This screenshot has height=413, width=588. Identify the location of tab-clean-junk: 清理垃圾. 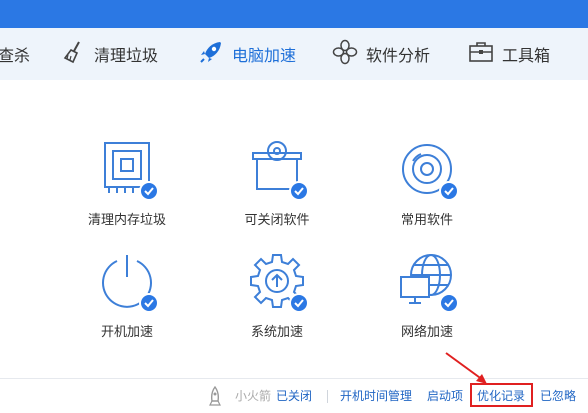
(110, 54).